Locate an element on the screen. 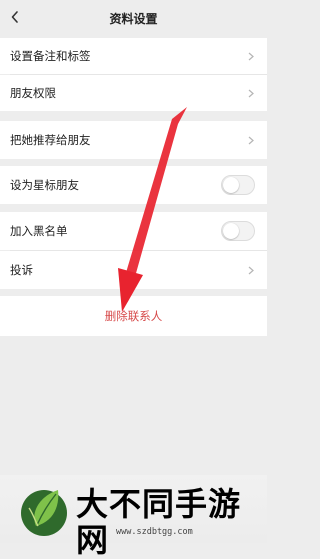 Image resolution: width=320 pixels, height=559 pixels. delete-contact-button: 删除联系人 is located at coordinates (133, 316).